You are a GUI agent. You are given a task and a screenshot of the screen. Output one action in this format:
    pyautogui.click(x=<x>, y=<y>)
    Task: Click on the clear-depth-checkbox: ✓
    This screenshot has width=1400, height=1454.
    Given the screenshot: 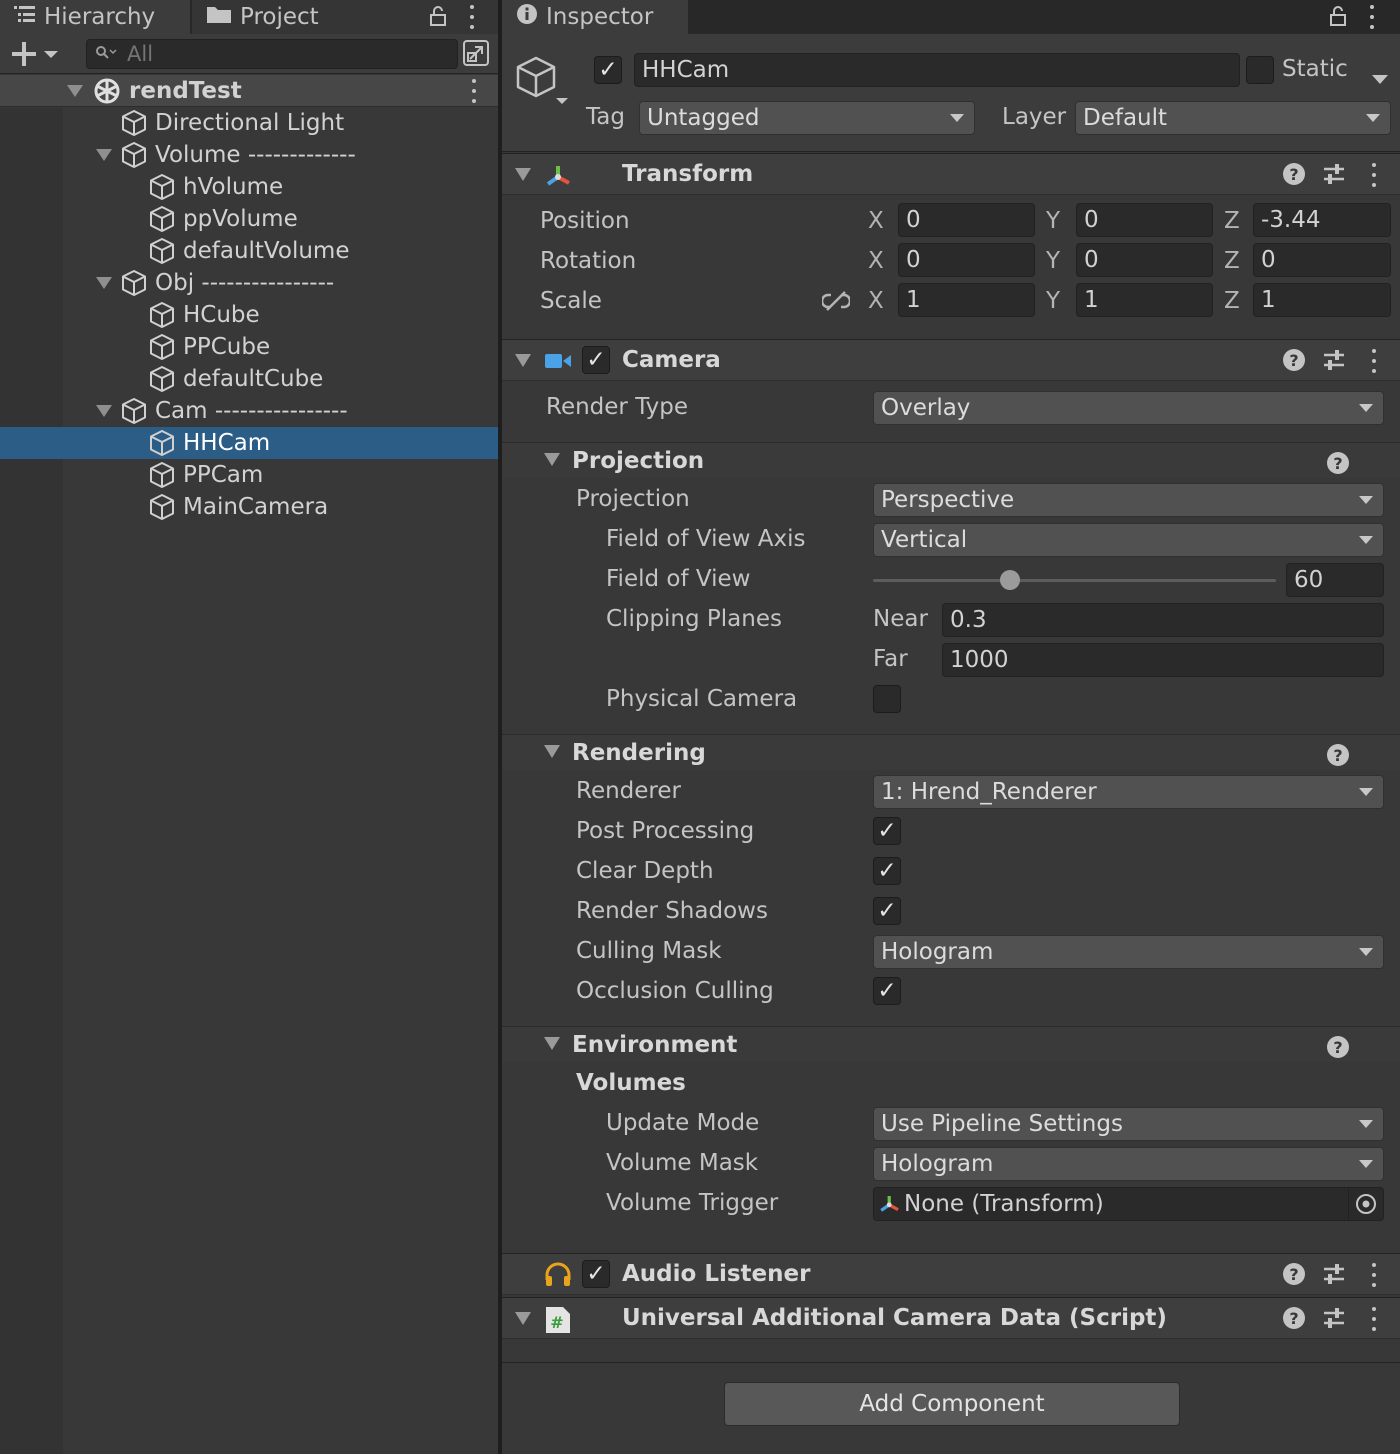 What is the action you would take?
    pyautogui.click(x=887, y=871)
    